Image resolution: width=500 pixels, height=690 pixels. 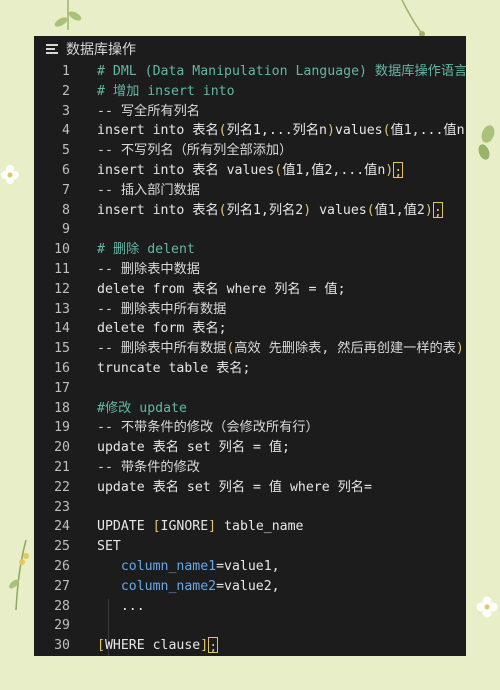 What do you see at coordinates (66, 210) in the screenshot?
I see `line-number: 8` at bounding box center [66, 210].